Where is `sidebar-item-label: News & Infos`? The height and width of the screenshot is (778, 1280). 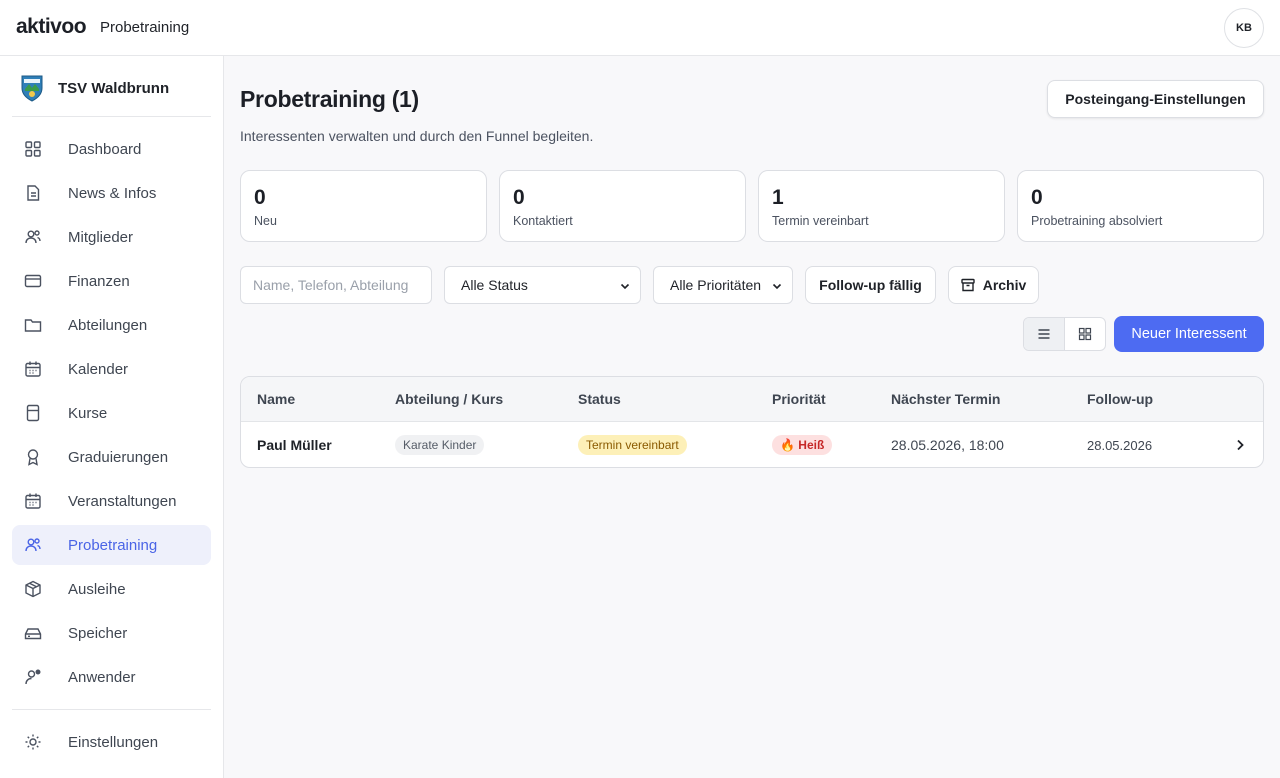
sidebar-item-label: News & Infos is located at coordinates (112, 193).